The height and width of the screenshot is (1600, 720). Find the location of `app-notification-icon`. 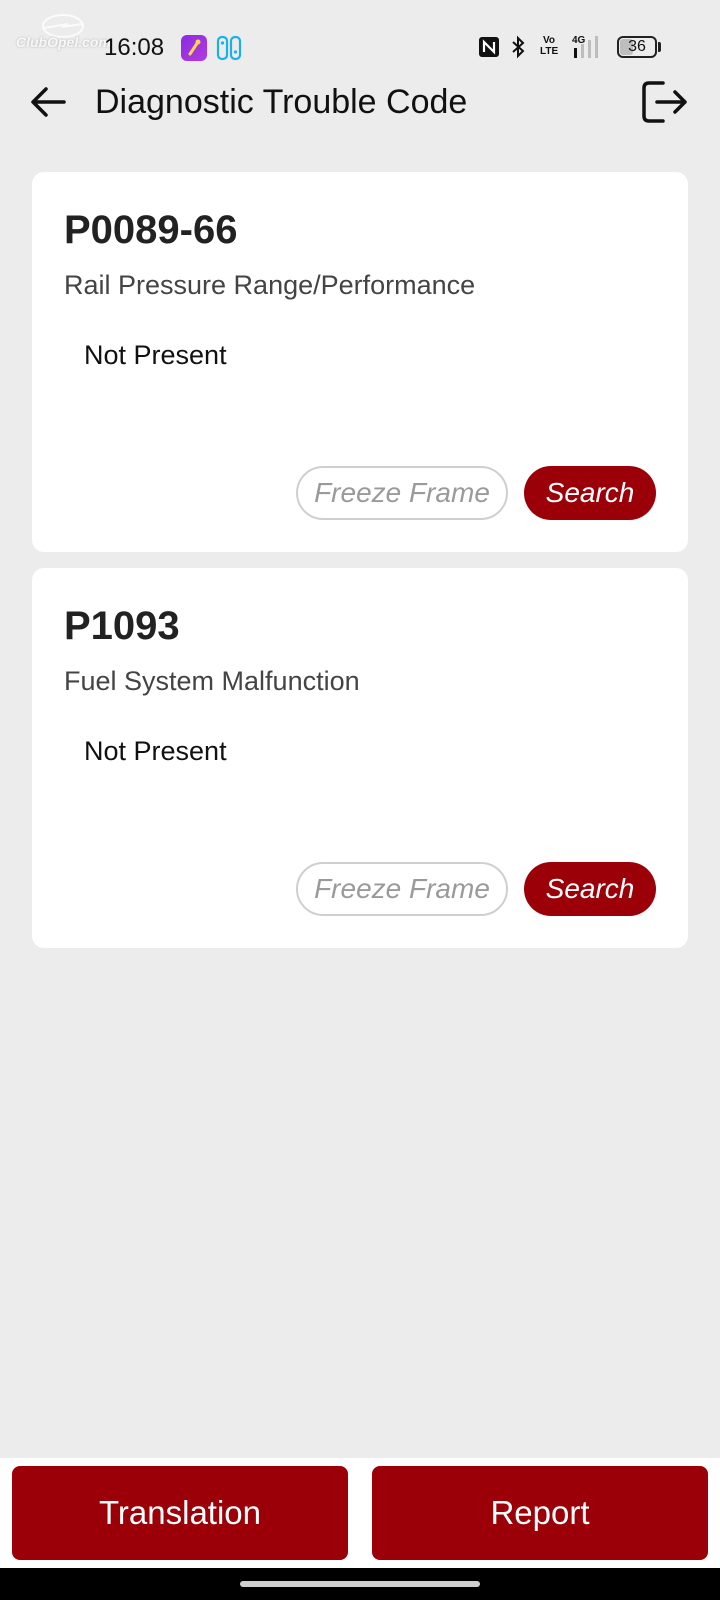

app-notification-icon is located at coordinates (194, 48).